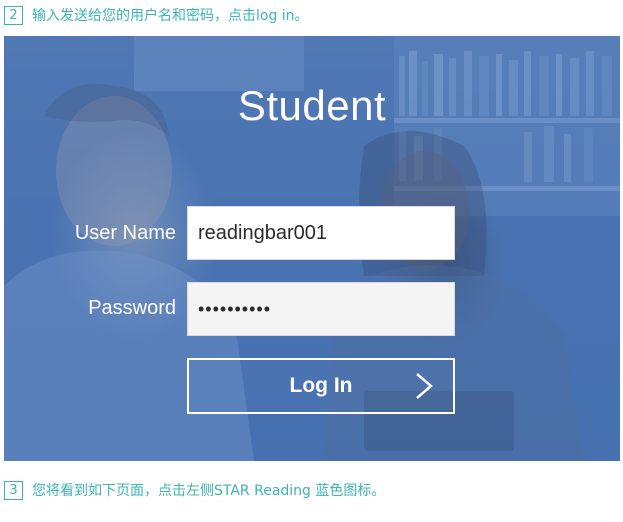 This screenshot has height=522, width=623. I want to click on step-text: 输入发送给您的用户名和密码，点击log in。, so click(170, 16).